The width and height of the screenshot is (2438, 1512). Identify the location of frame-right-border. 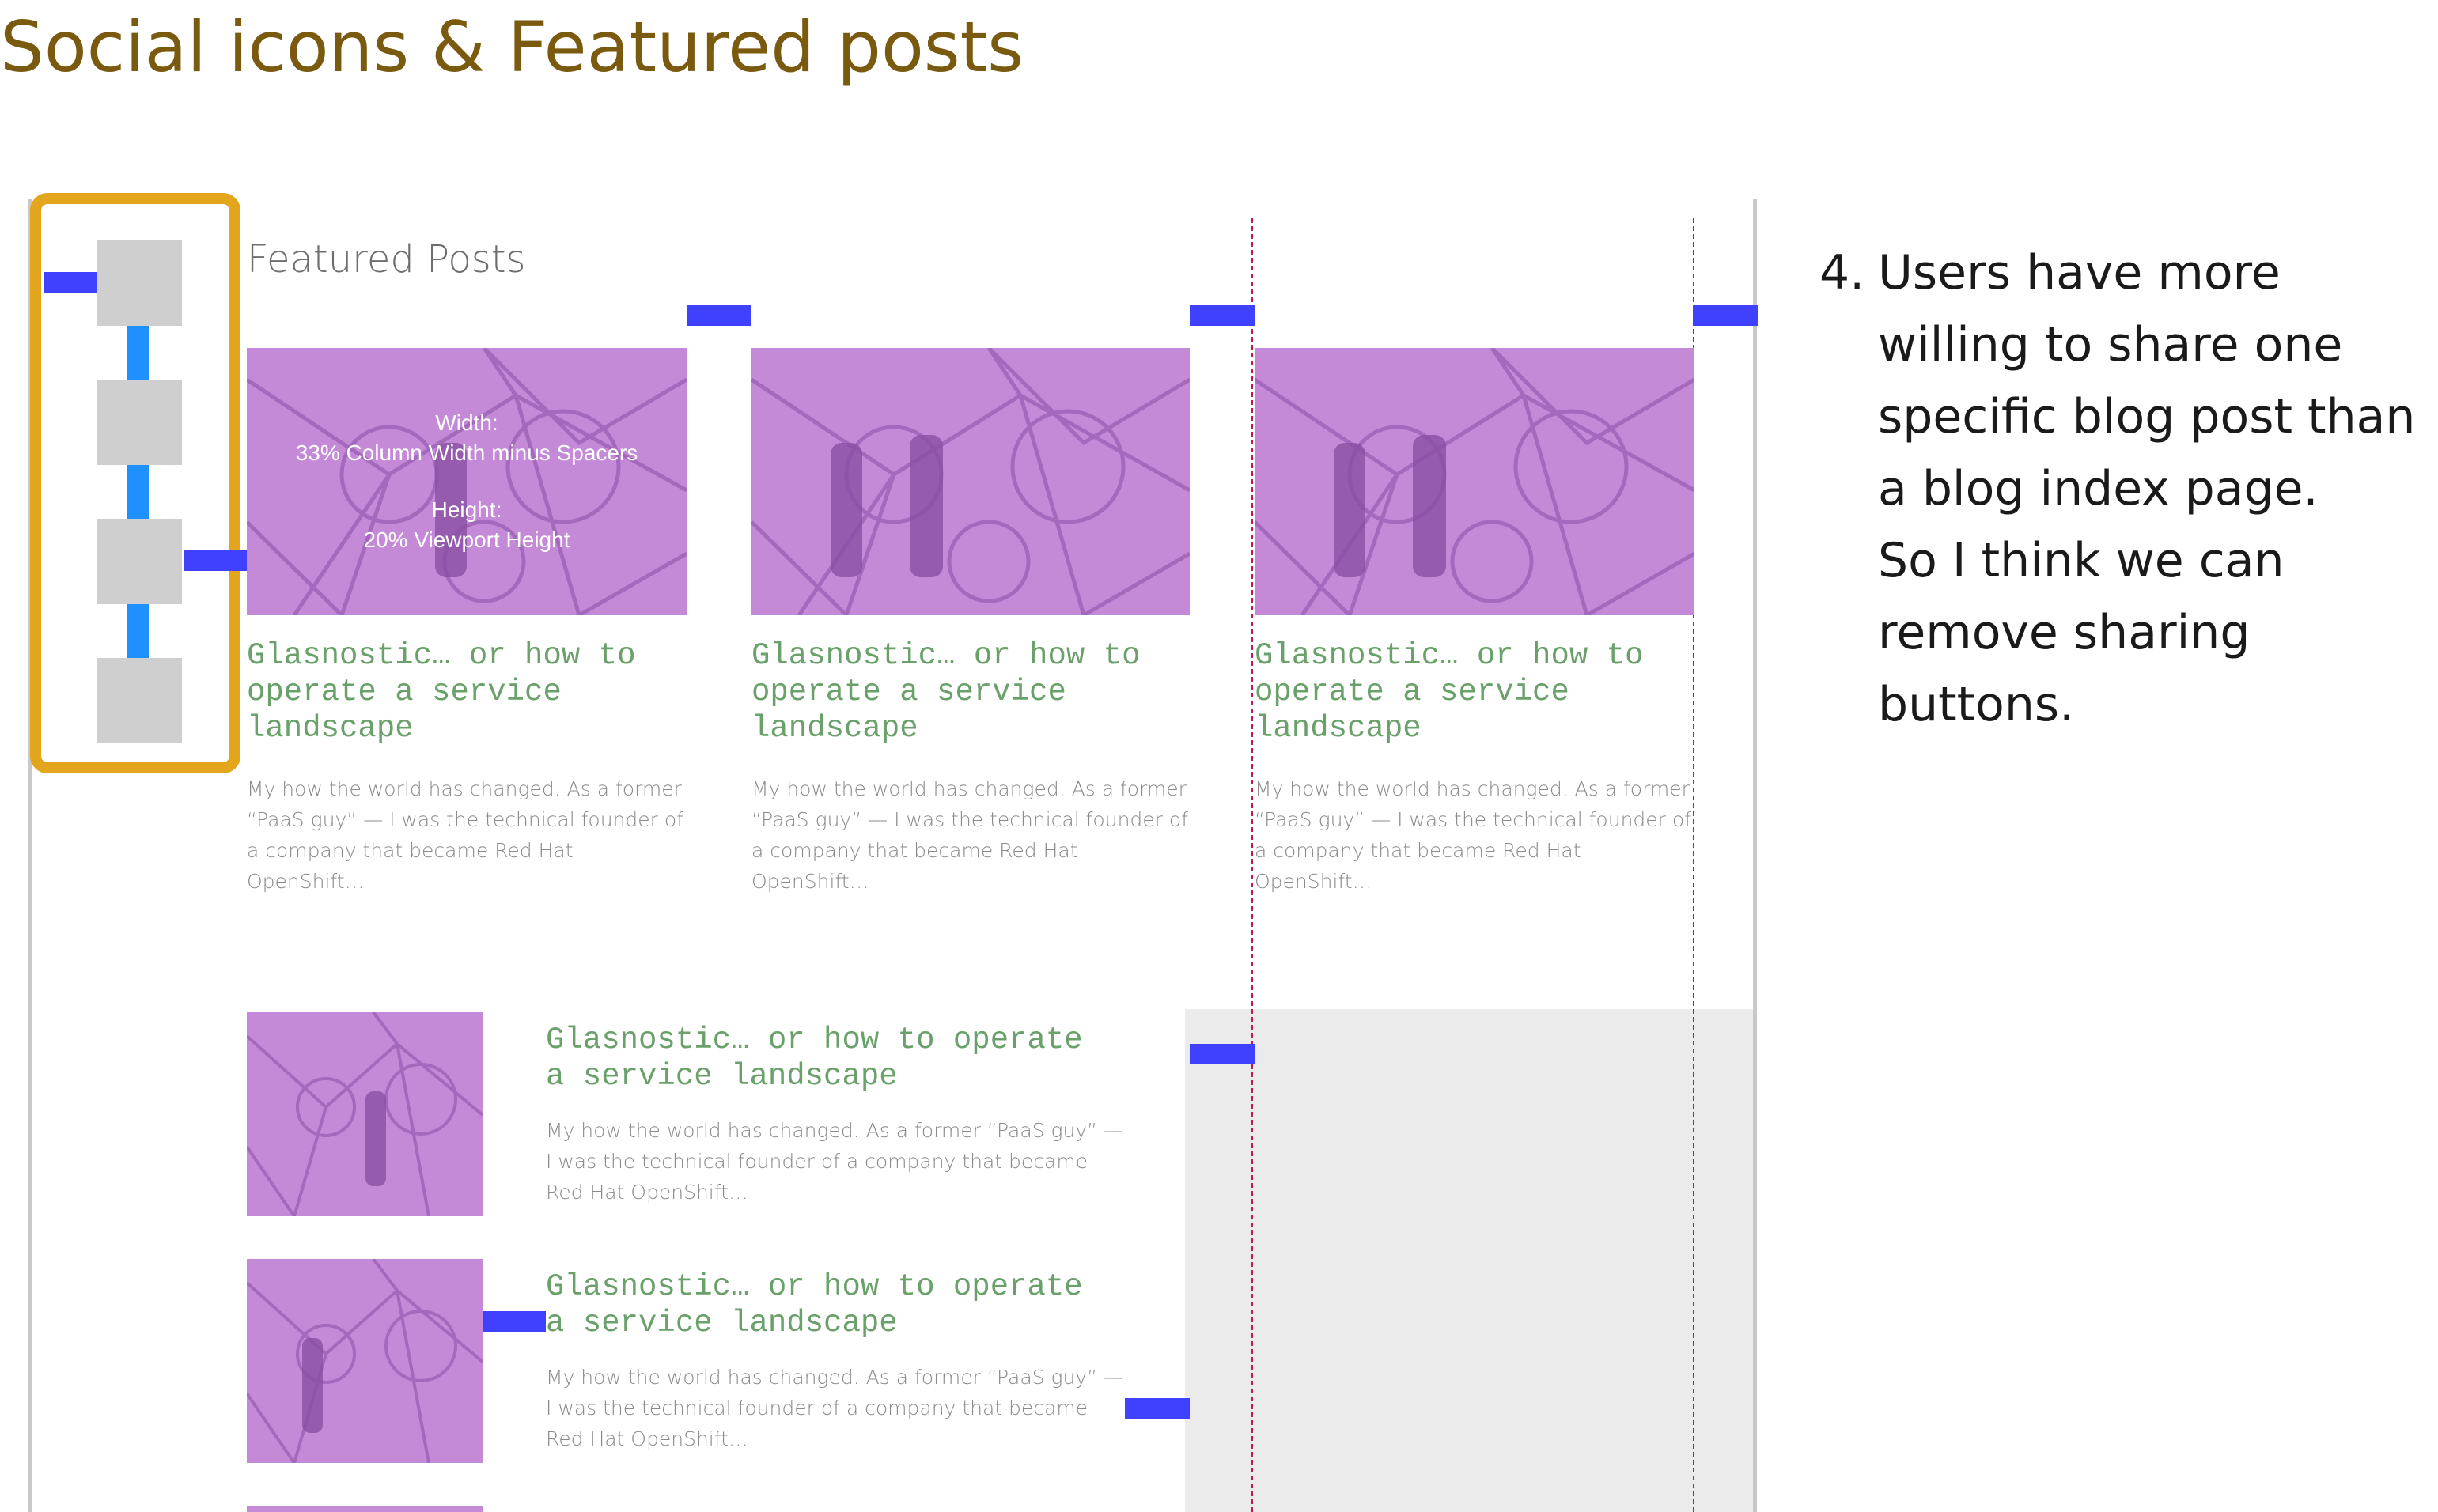
(1755, 856).